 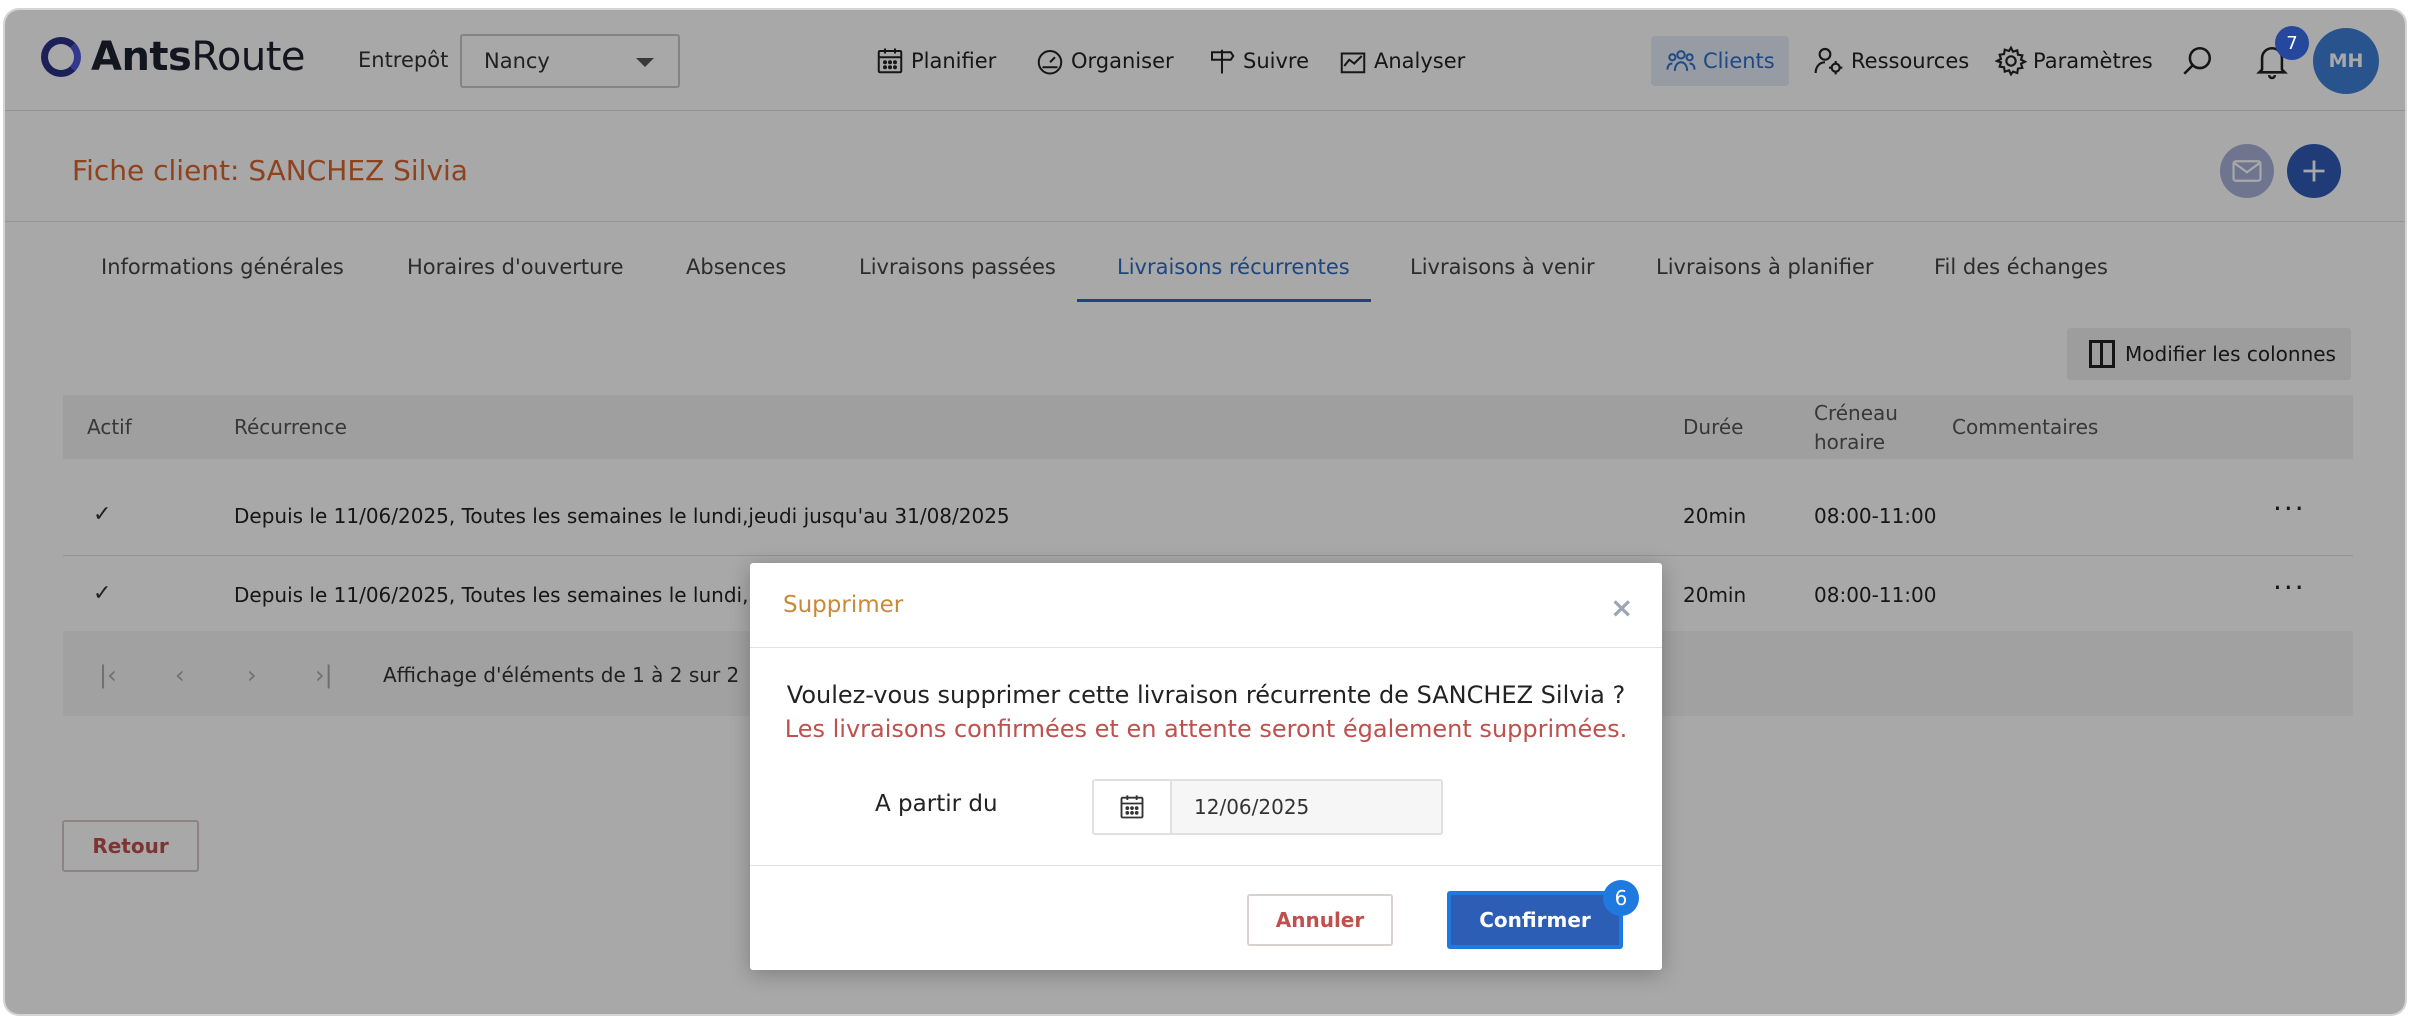 I want to click on close-icon: ×, so click(x=1621, y=607).